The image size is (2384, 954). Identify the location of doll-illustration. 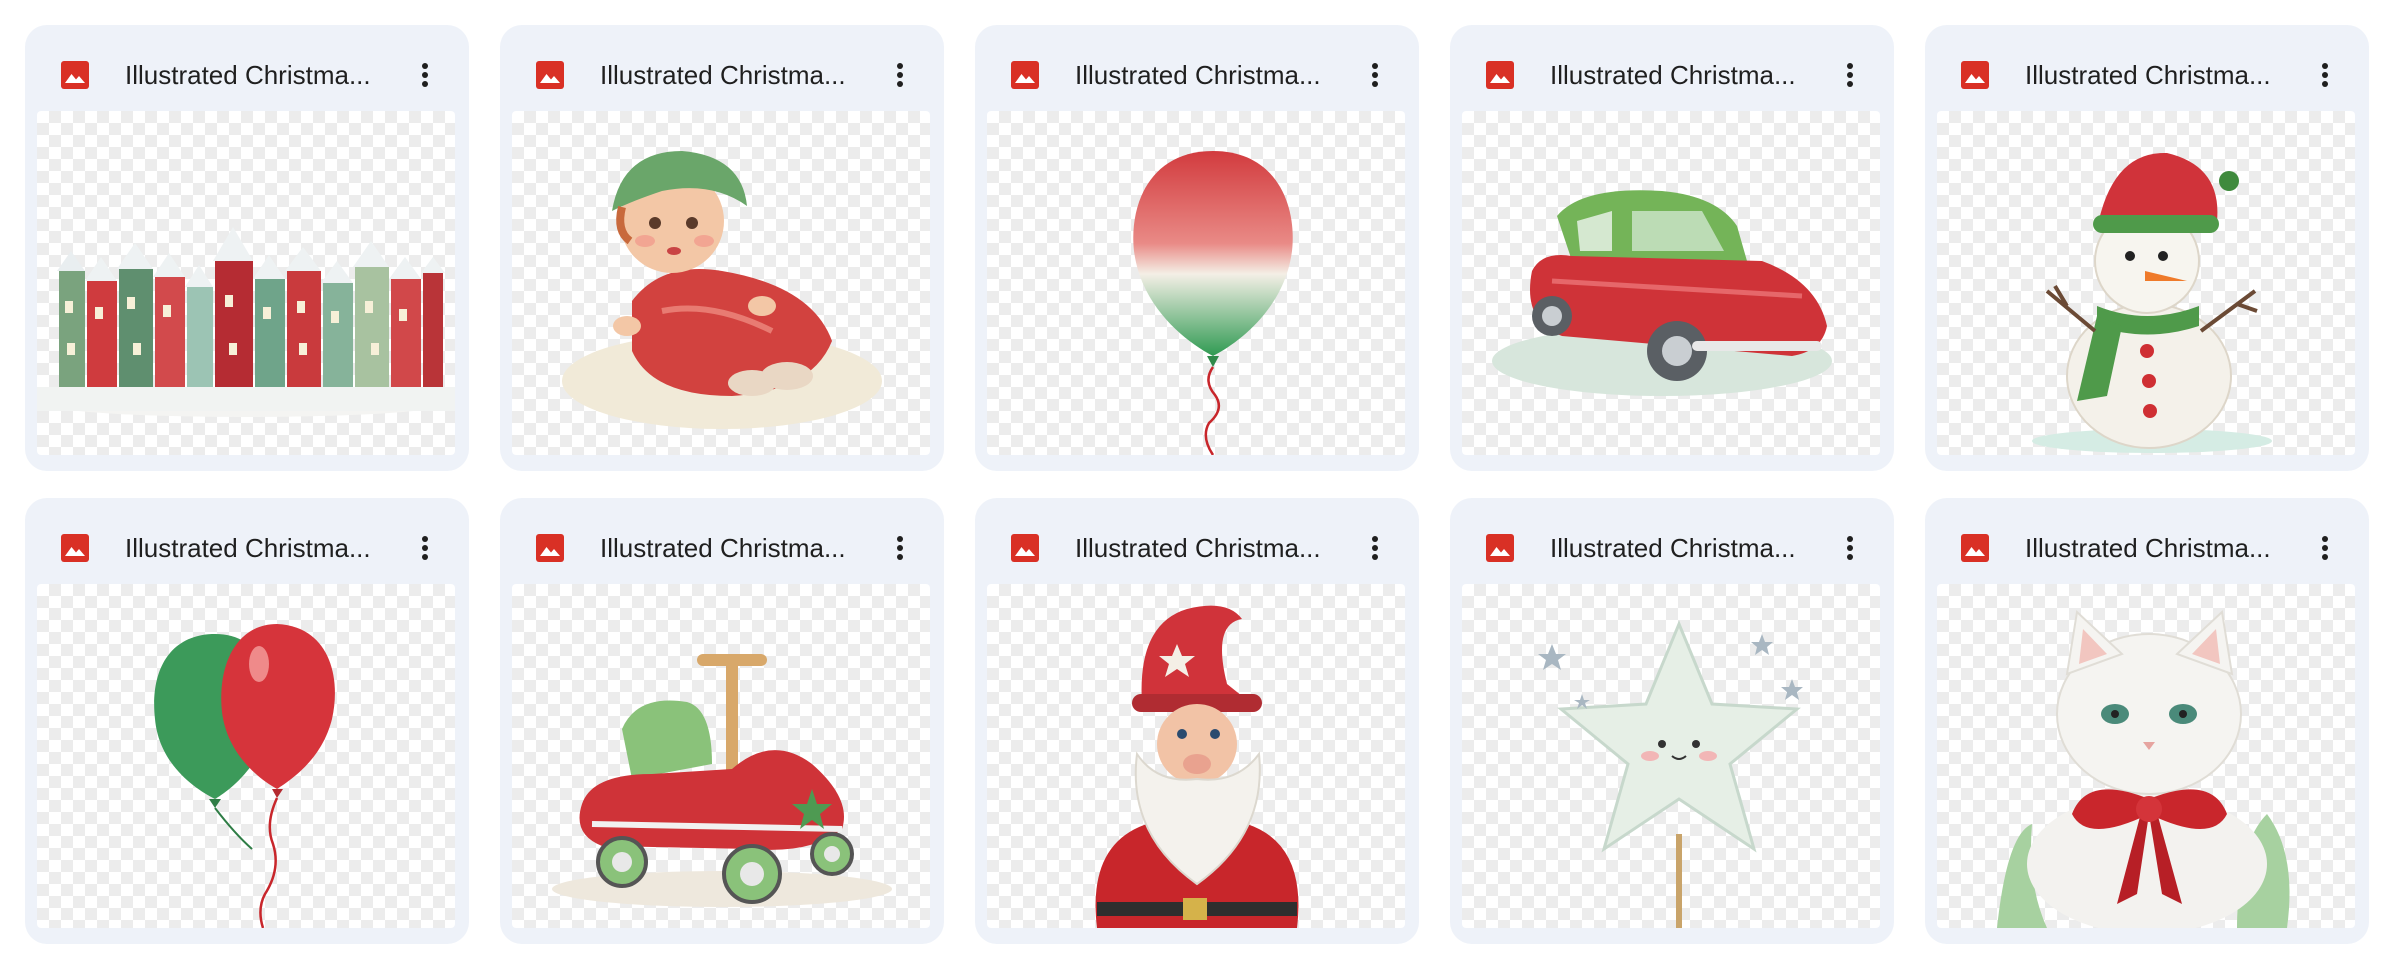
(722, 290).